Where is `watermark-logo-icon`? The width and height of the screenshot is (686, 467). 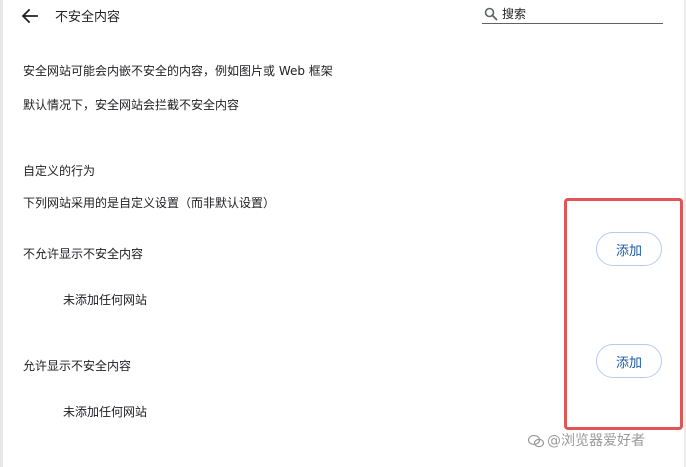 watermark-logo-icon is located at coordinates (536, 441).